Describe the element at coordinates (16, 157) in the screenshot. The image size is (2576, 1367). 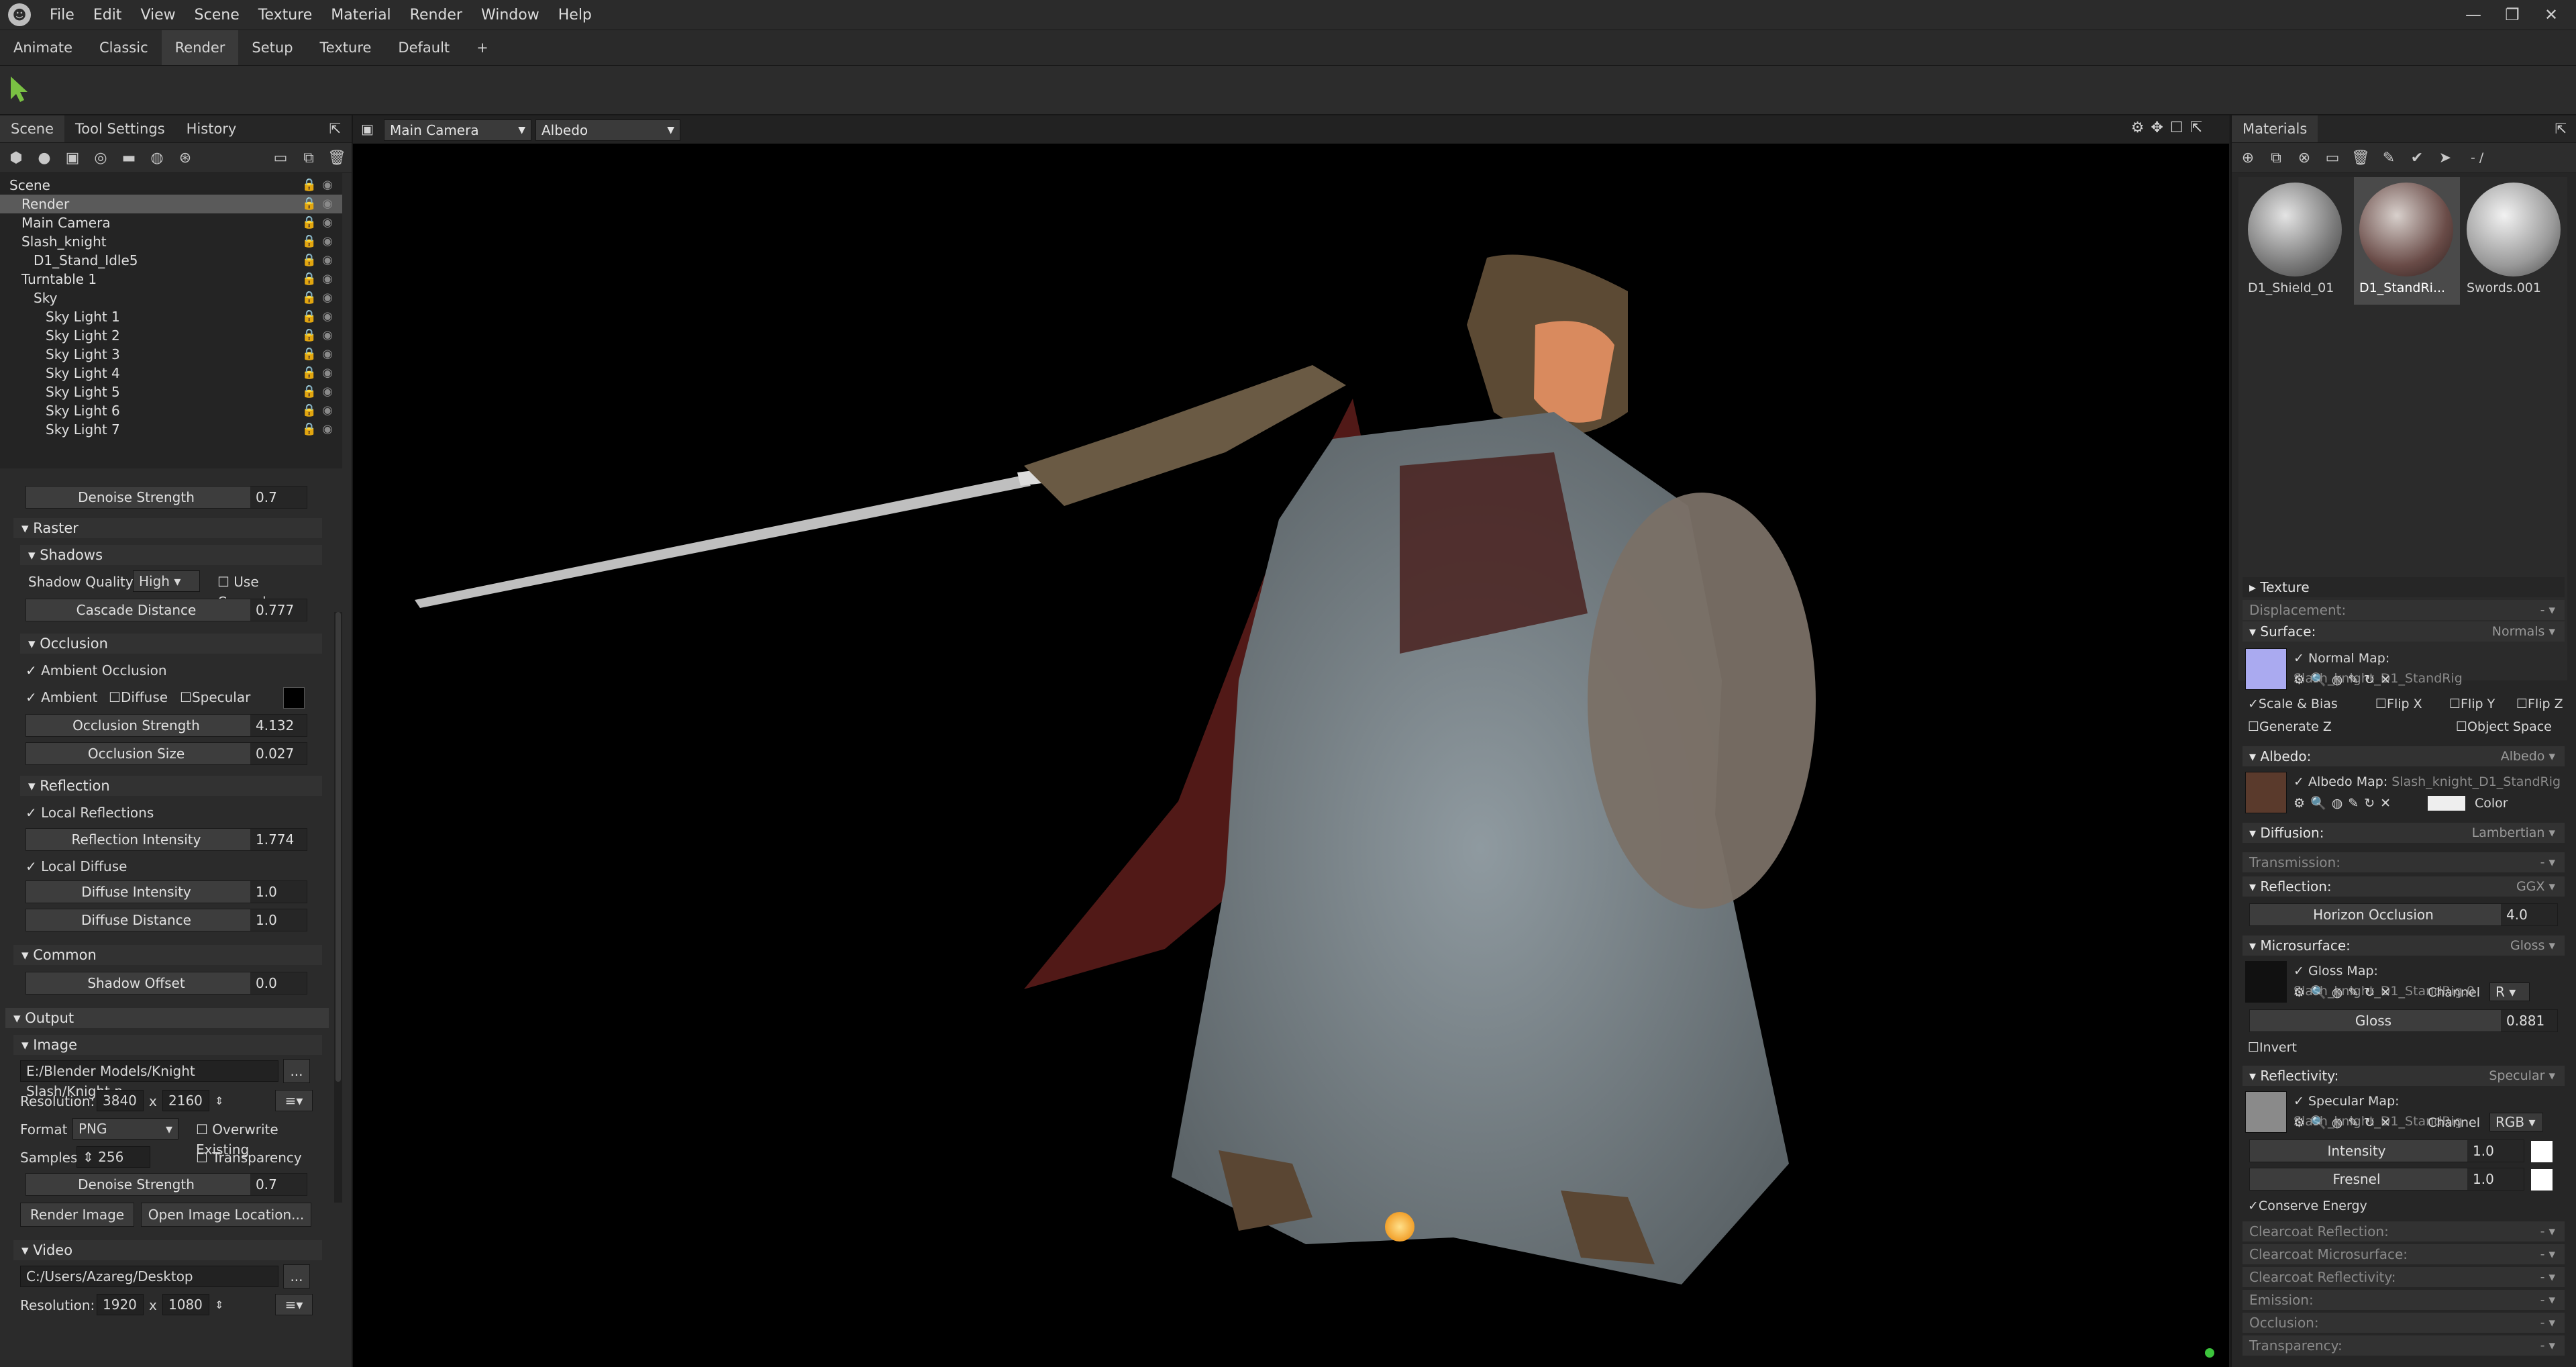
I see `add-object-icon: ⬢` at that location.